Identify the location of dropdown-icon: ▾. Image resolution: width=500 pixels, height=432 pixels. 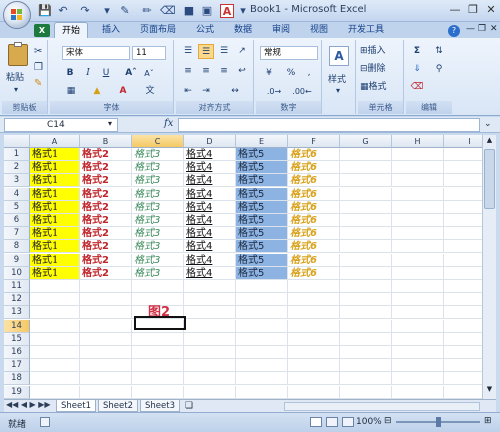
(243, 11).